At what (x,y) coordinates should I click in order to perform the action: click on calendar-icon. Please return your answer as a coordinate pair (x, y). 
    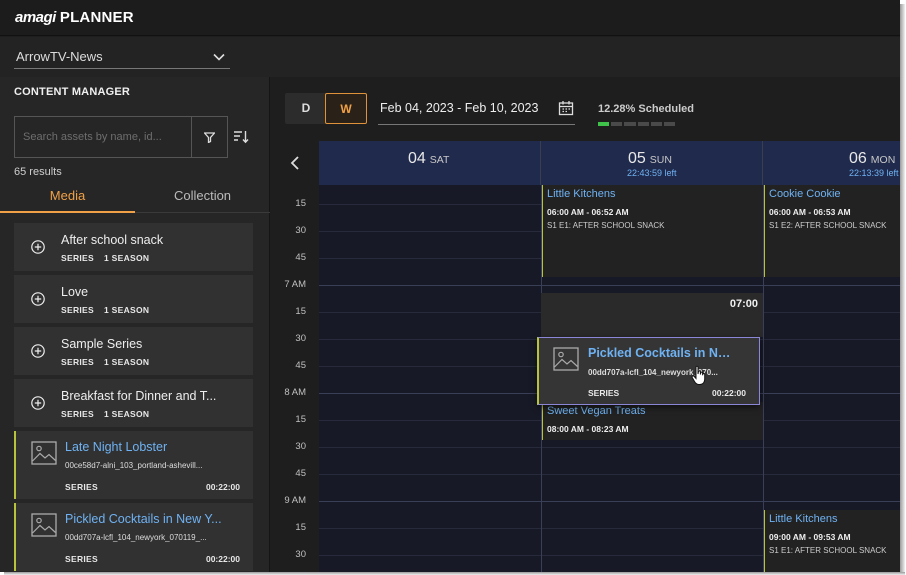
    Looking at the image, I should click on (566, 108).